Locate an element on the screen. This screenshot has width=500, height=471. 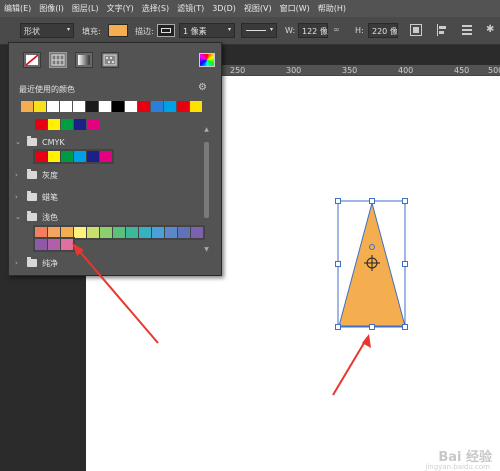
arrow-to-swatch is located at coordinates (116, 294).